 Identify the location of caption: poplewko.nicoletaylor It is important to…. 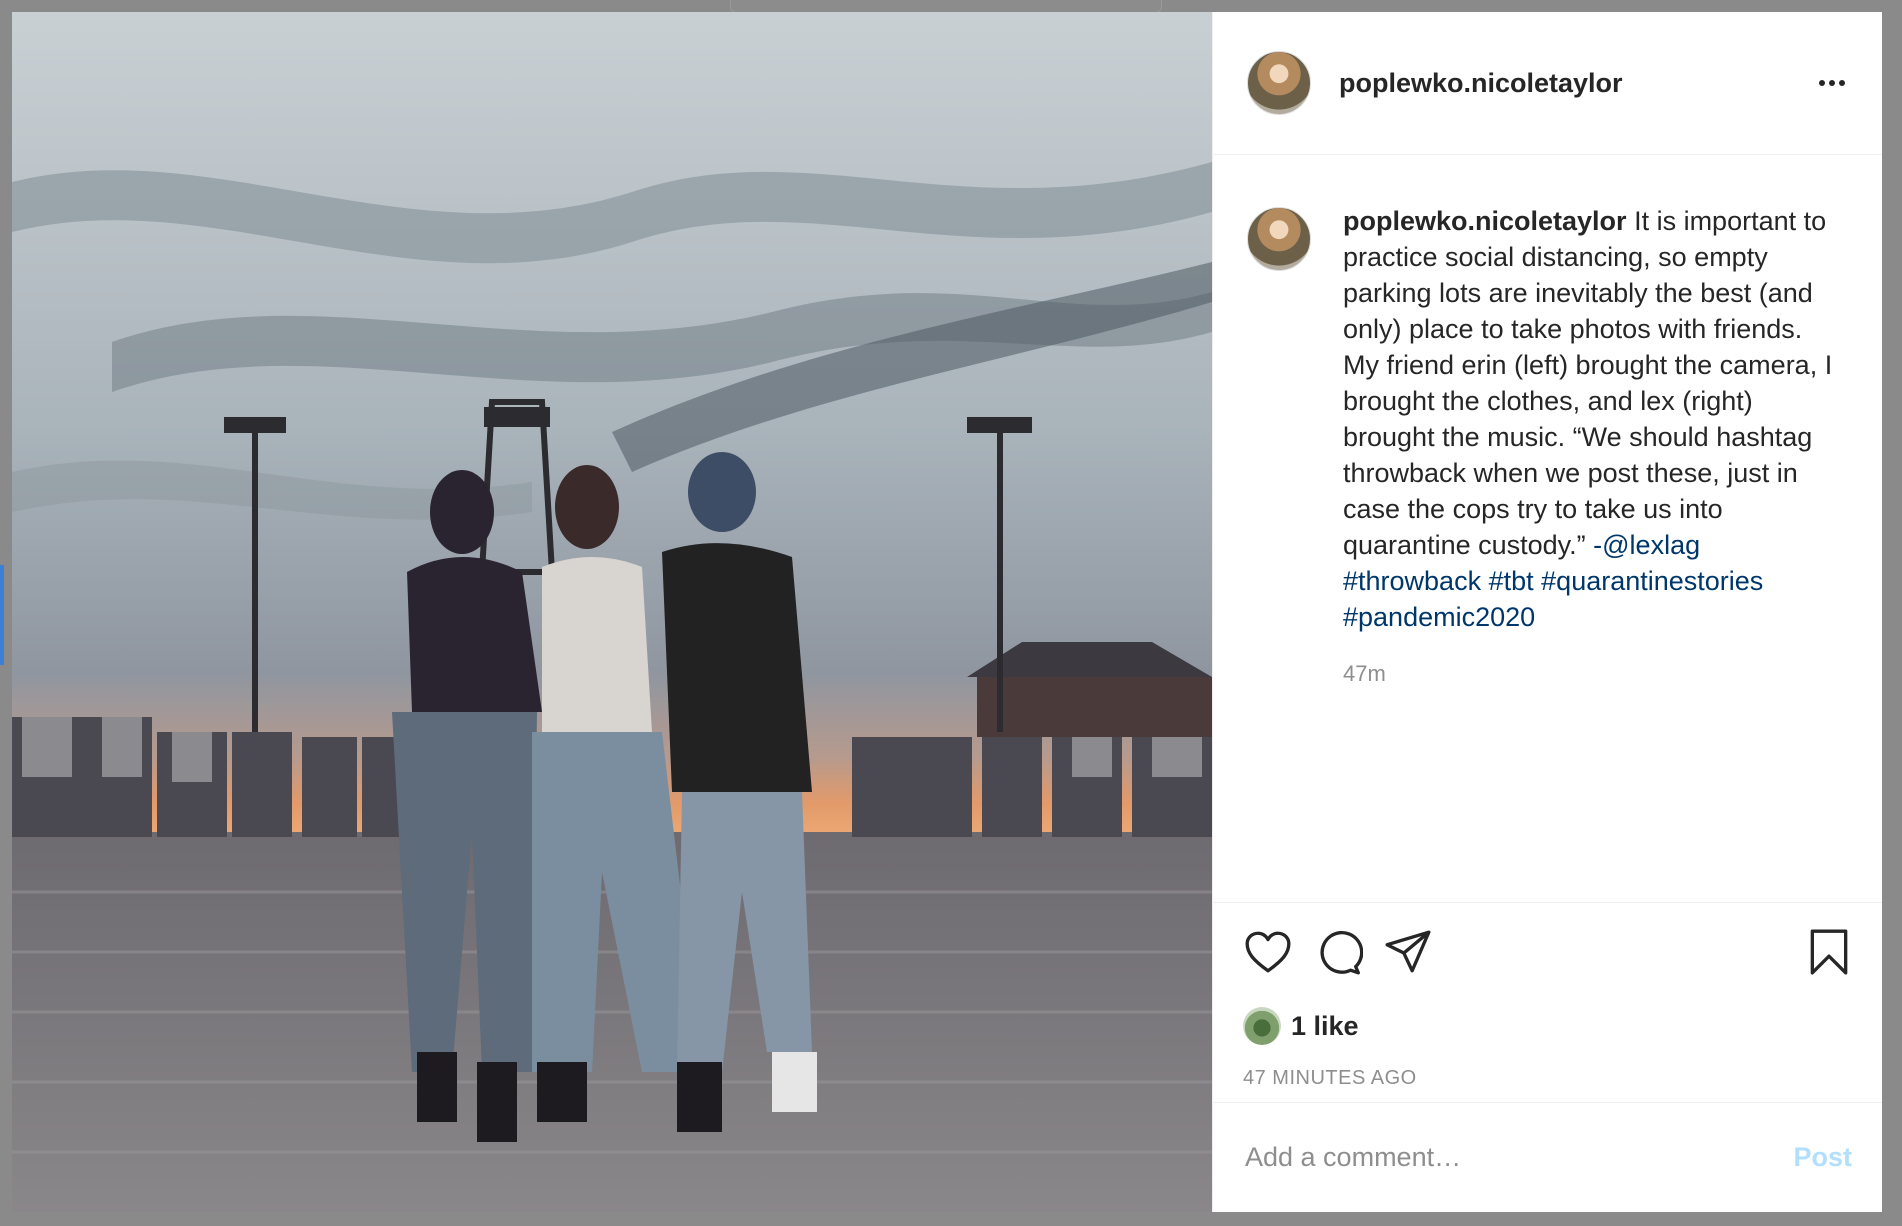
(1549, 445).